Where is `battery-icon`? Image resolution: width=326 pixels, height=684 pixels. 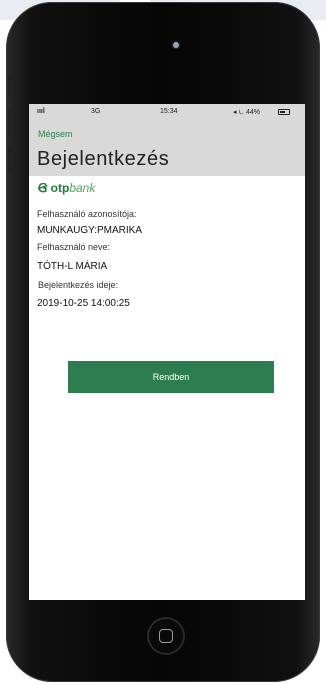 battery-icon is located at coordinates (284, 112).